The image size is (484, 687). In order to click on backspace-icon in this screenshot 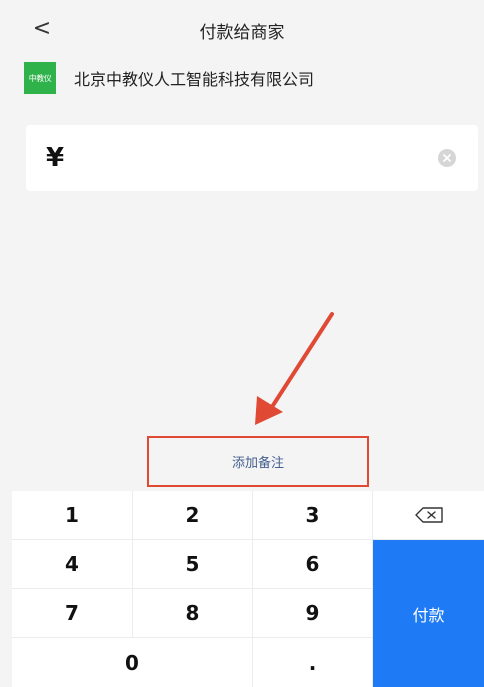, I will do `click(428, 515)`.